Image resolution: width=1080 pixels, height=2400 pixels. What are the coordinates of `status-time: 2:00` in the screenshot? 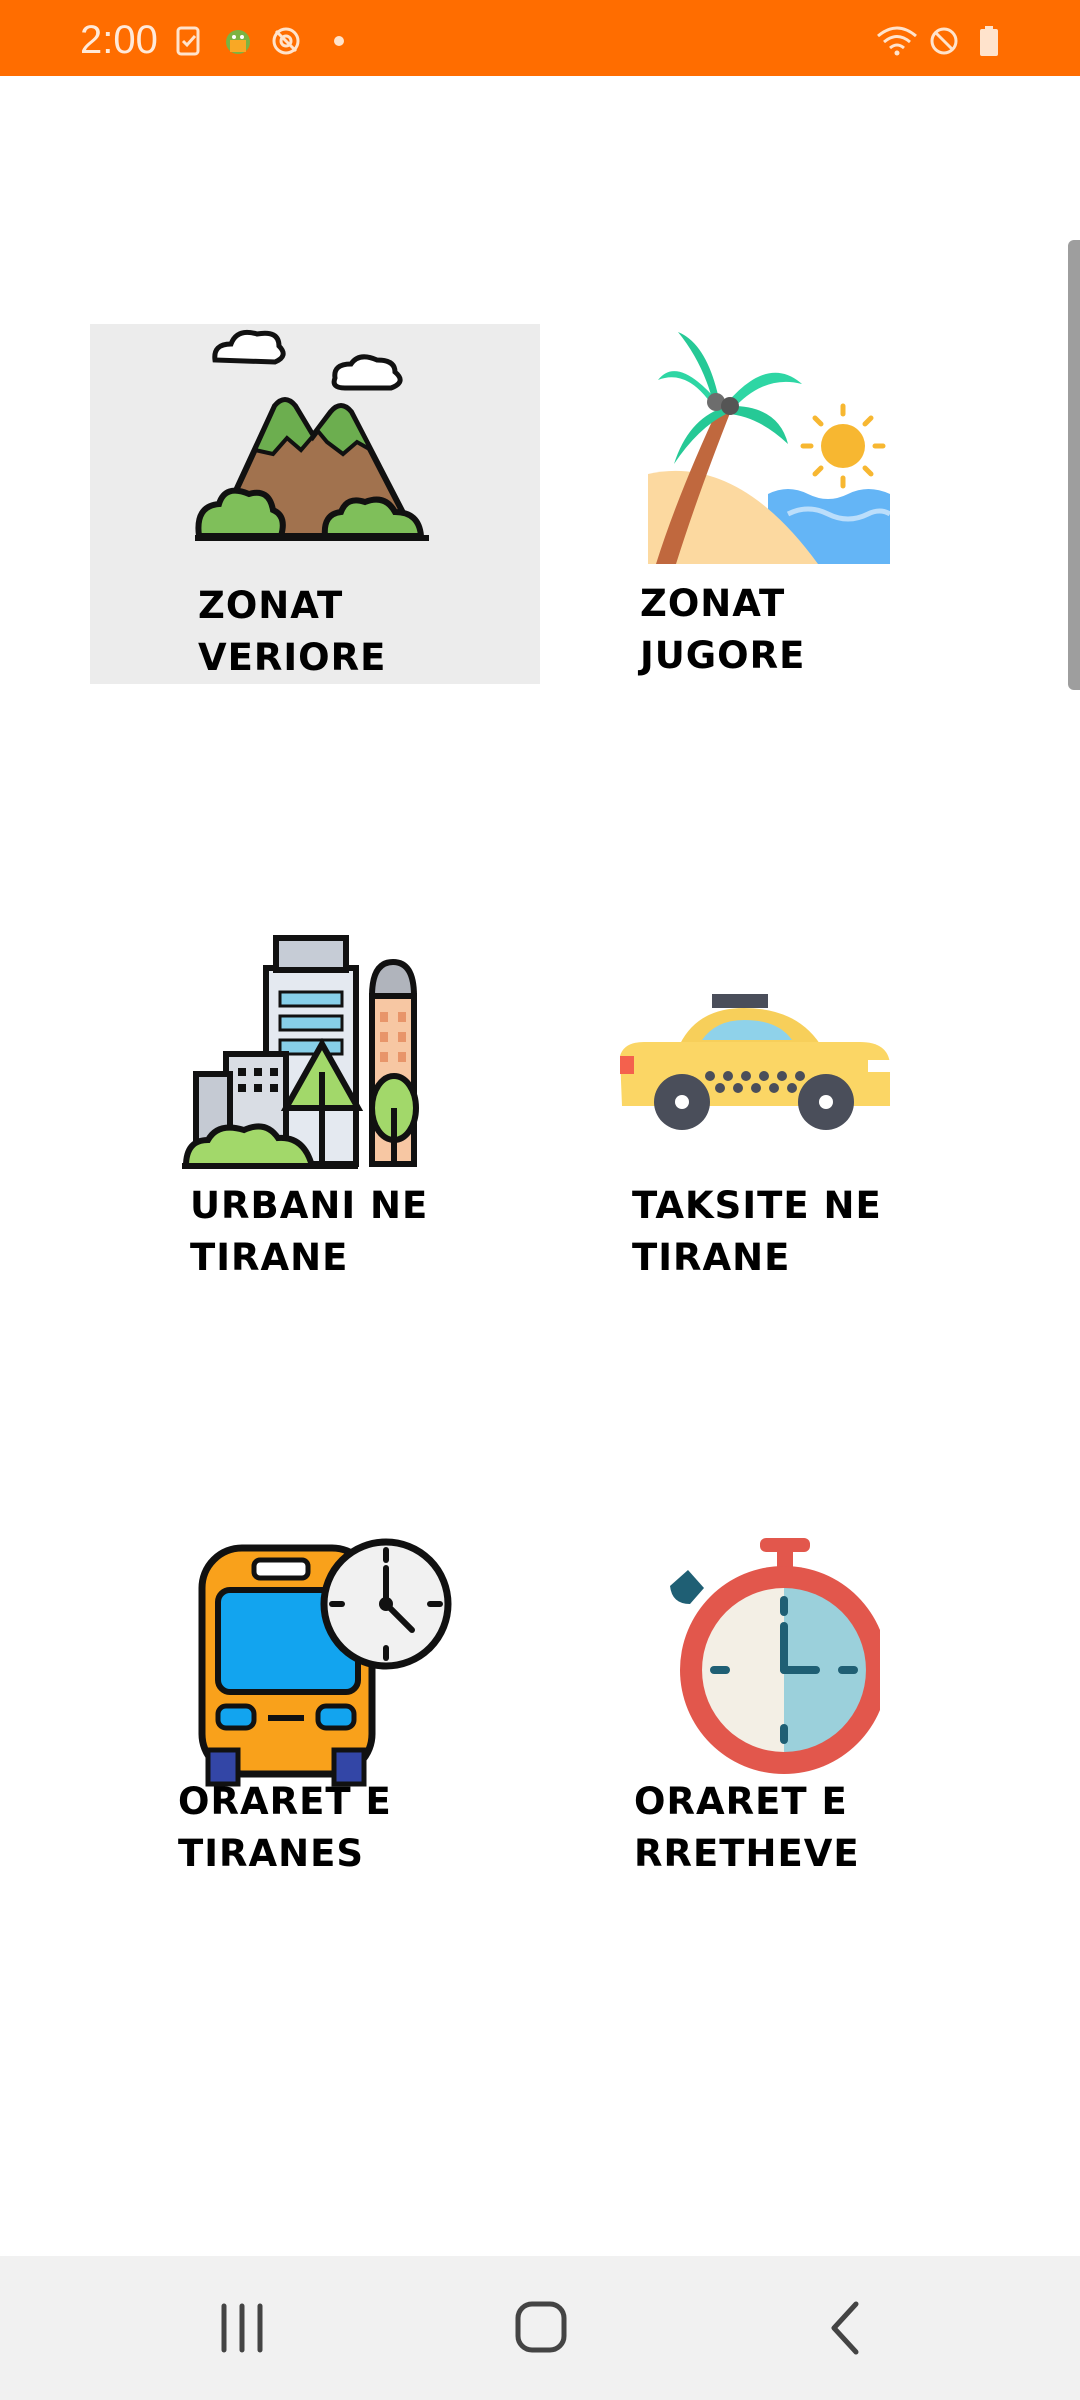 It's located at (119, 40).